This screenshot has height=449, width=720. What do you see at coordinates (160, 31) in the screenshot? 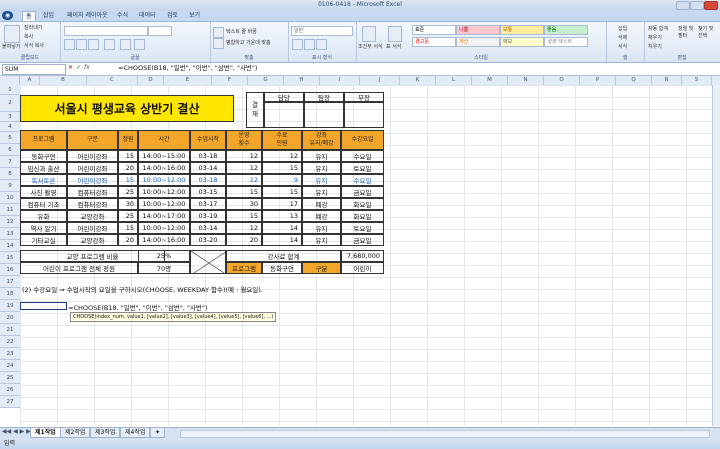
I see `font-size-select` at bounding box center [160, 31].